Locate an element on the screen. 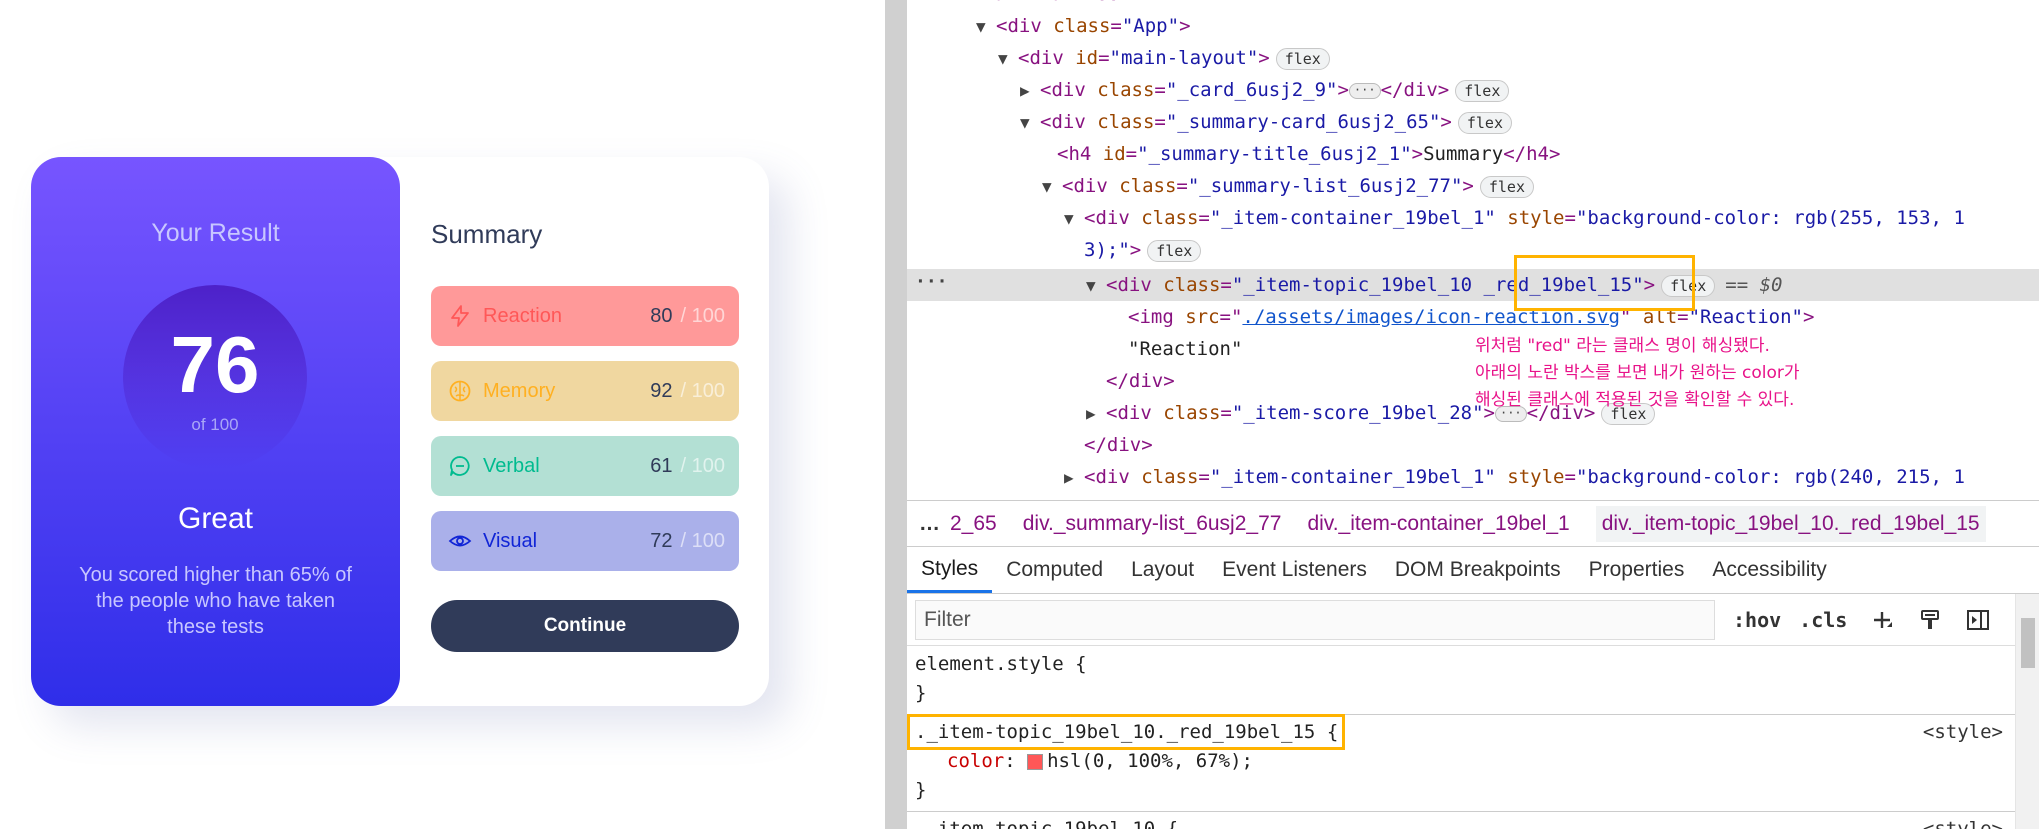 This screenshot has height=829, width=2039. node-actions-ellipsis: ··· is located at coordinates (931, 285).